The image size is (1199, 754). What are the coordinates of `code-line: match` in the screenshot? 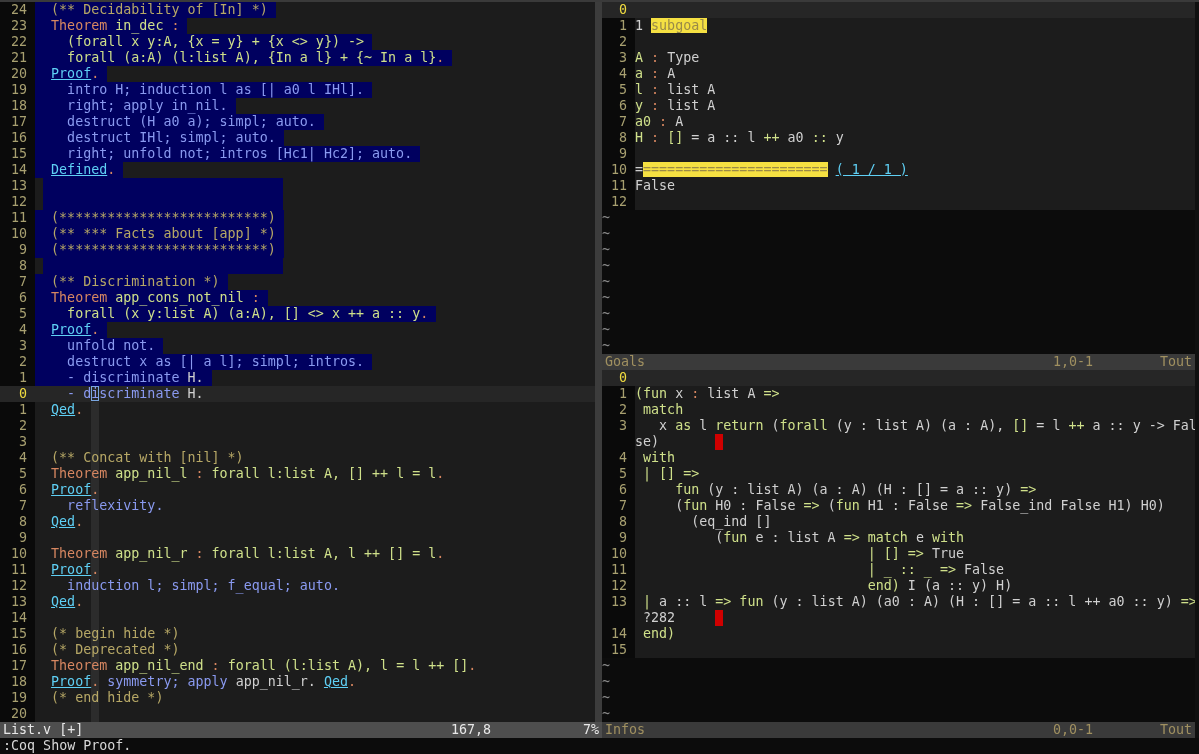 It's located at (663, 410).